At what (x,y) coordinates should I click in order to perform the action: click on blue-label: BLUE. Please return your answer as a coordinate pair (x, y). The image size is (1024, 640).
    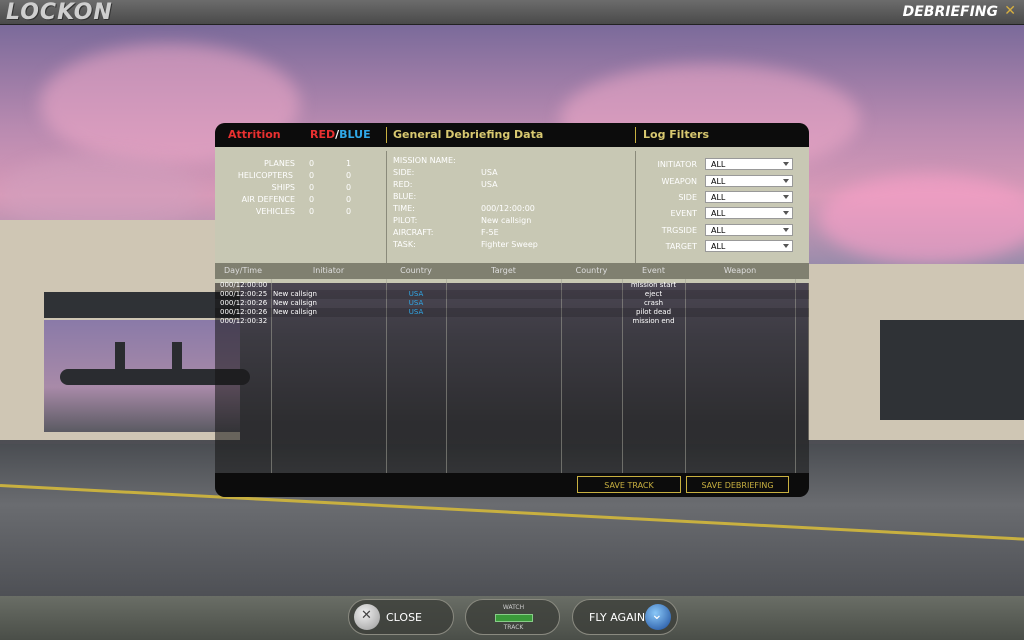
    Looking at the image, I should click on (355, 134).